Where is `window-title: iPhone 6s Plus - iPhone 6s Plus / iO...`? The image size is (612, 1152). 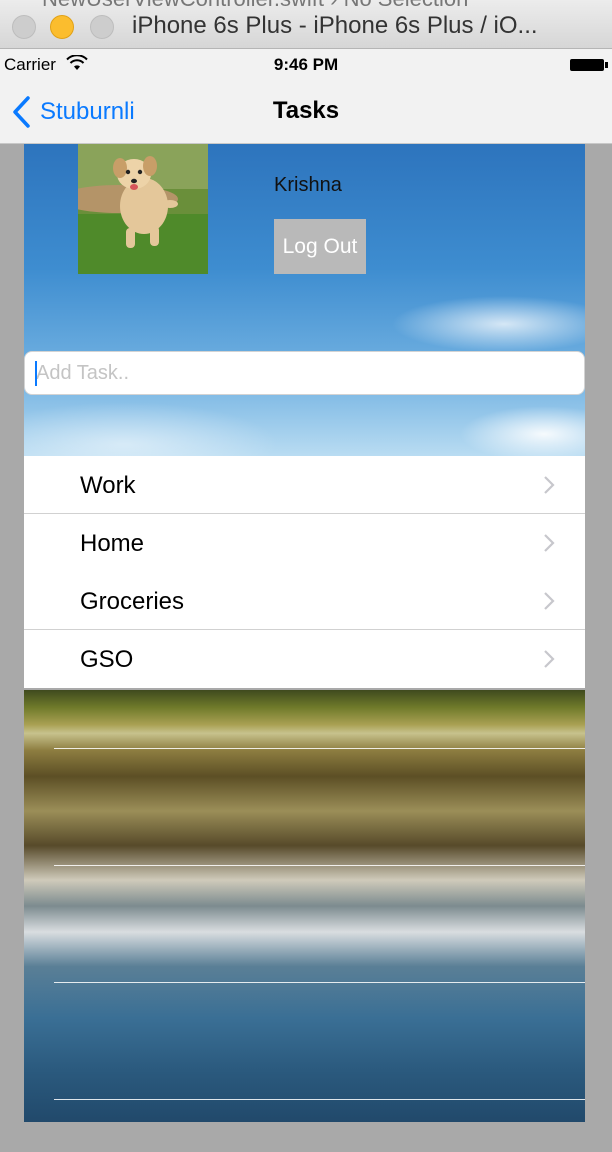 window-title: iPhone 6s Plus - iPhone 6s Plus / iO... is located at coordinates (335, 25).